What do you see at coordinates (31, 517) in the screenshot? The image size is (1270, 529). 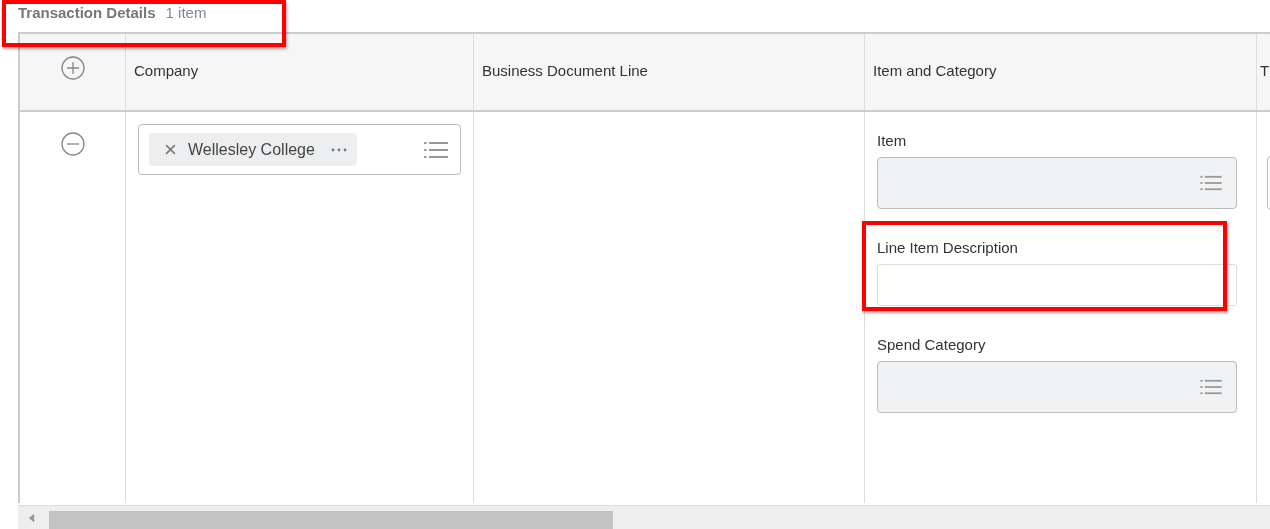 I see `scroll-left-icon` at bounding box center [31, 517].